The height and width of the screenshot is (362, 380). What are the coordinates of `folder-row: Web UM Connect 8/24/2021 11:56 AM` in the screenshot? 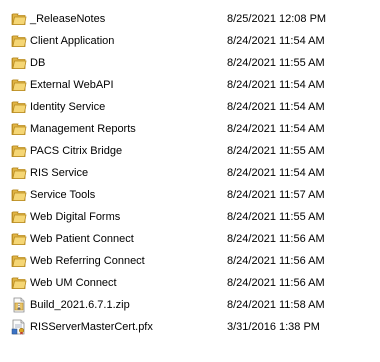 It's located at (190, 283).